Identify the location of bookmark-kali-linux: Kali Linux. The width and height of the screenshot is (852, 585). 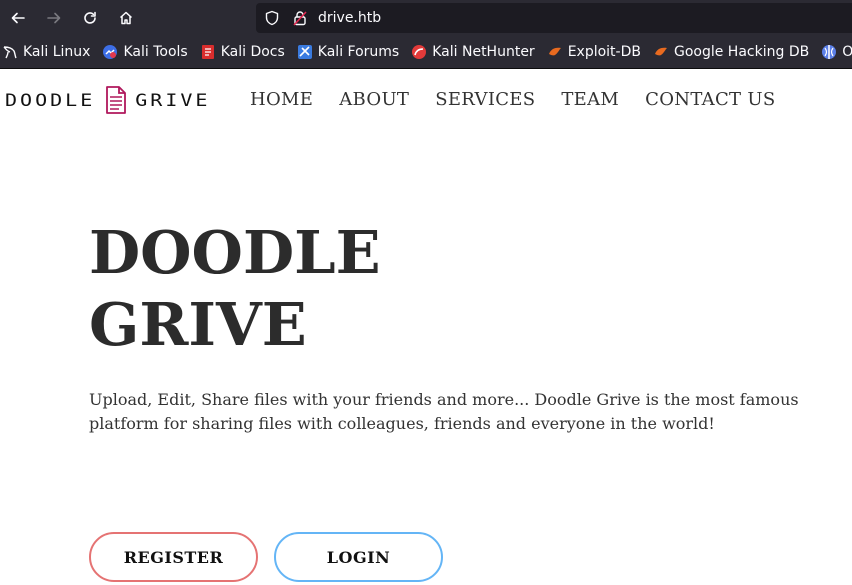
(46, 52).